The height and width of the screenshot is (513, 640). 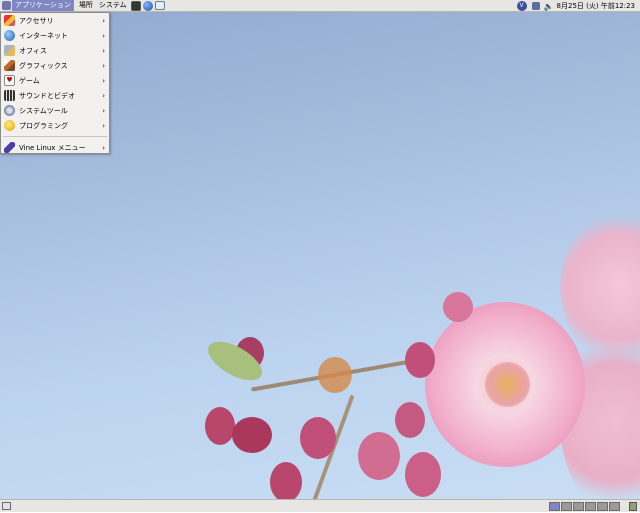 What do you see at coordinates (47, 95) in the screenshot?
I see `menu-item-label: サウンドとビデオ` at bounding box center [47, 95].